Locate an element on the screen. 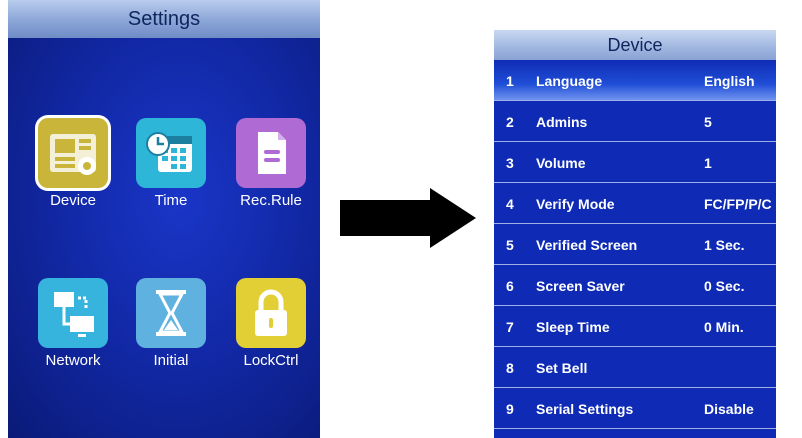 This screenshot has width=802, height=438. menu-item-verify-mode: 4 Verify Mode FC/FP/P/C is located at coordinates (635, 203).